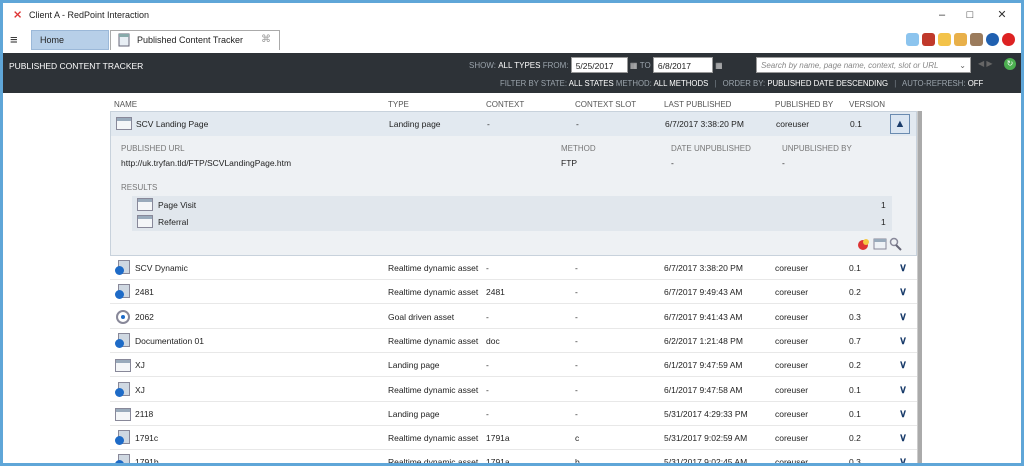  Describe the element at coordinates (147, 461) in the screenshot. I see `row-name: 1791b` at that location.